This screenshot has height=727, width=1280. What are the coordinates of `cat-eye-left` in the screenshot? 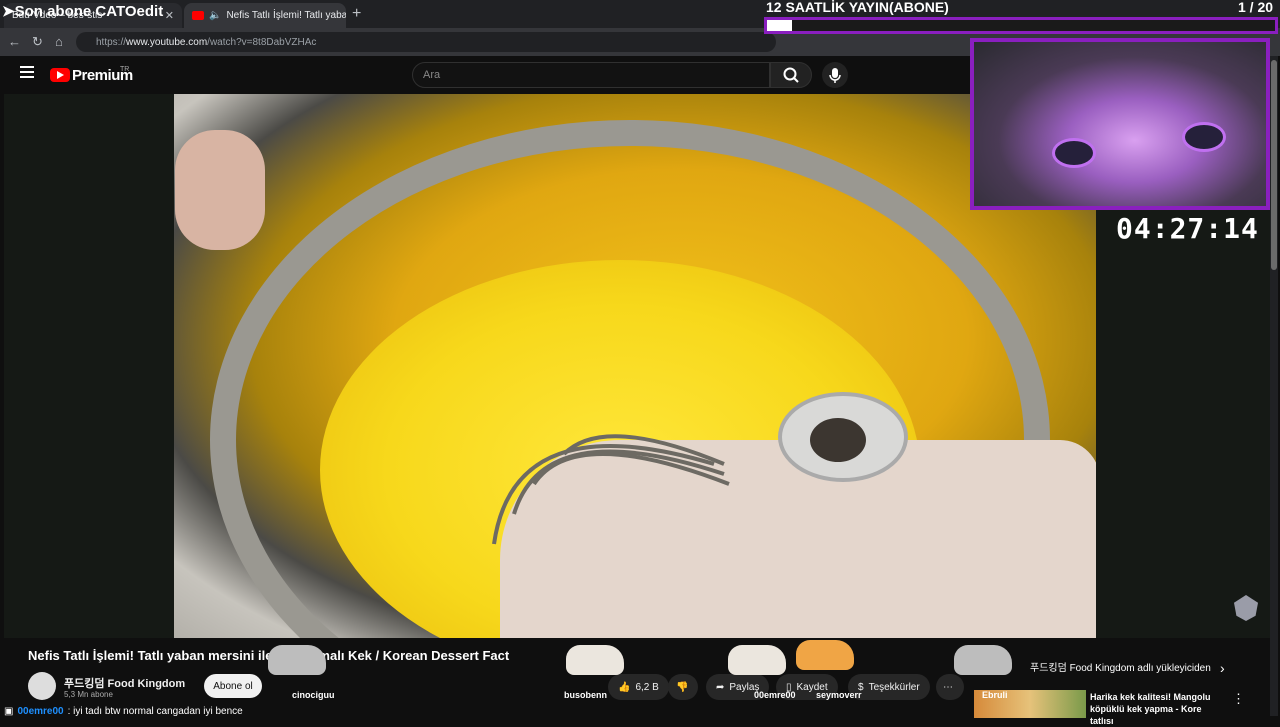 It's located at (1074, 153).